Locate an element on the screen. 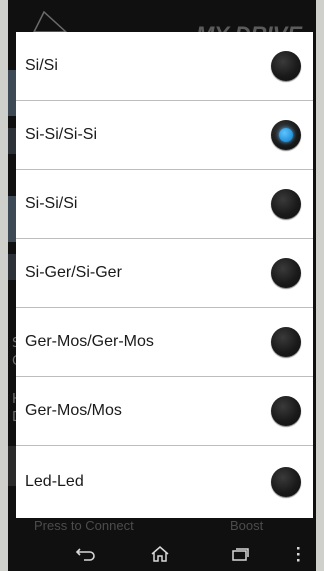  navigation-bar is located at coordinates (162, 554).